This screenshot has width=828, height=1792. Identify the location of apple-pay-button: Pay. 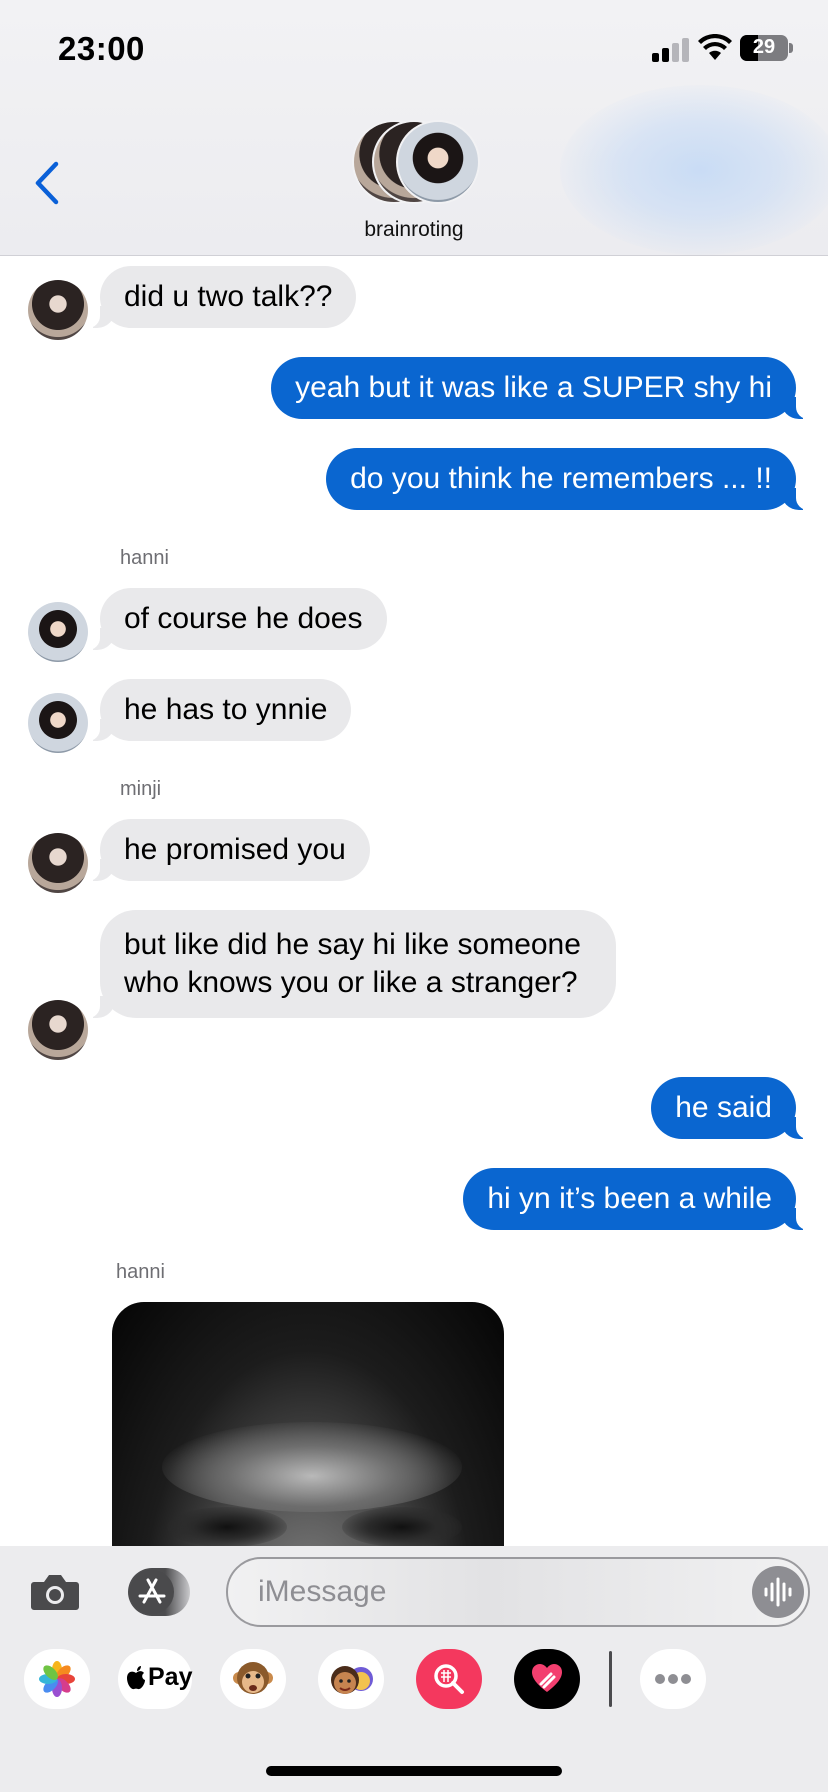
(155, 1679).